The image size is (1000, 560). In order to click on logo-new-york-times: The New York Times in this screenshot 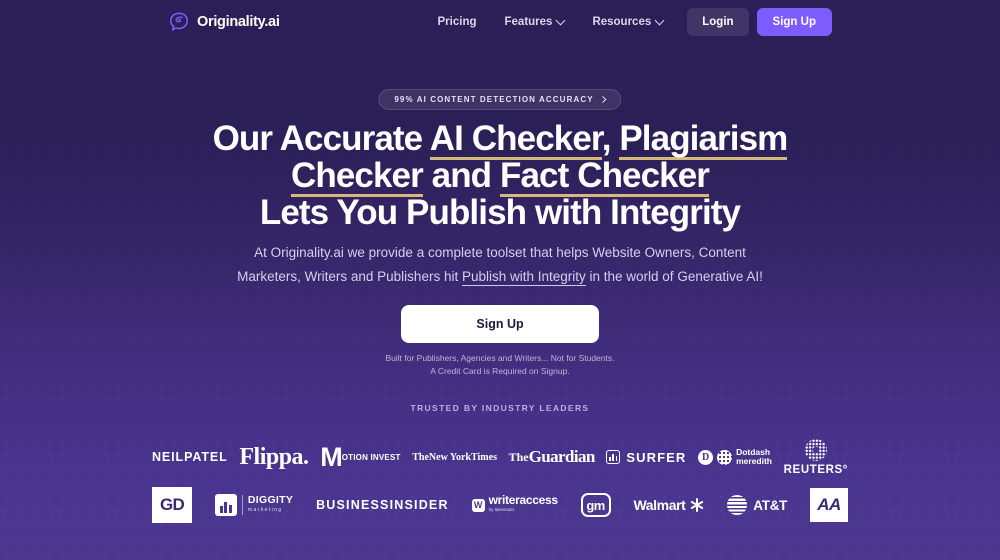, I will do `click(454, 457)`.